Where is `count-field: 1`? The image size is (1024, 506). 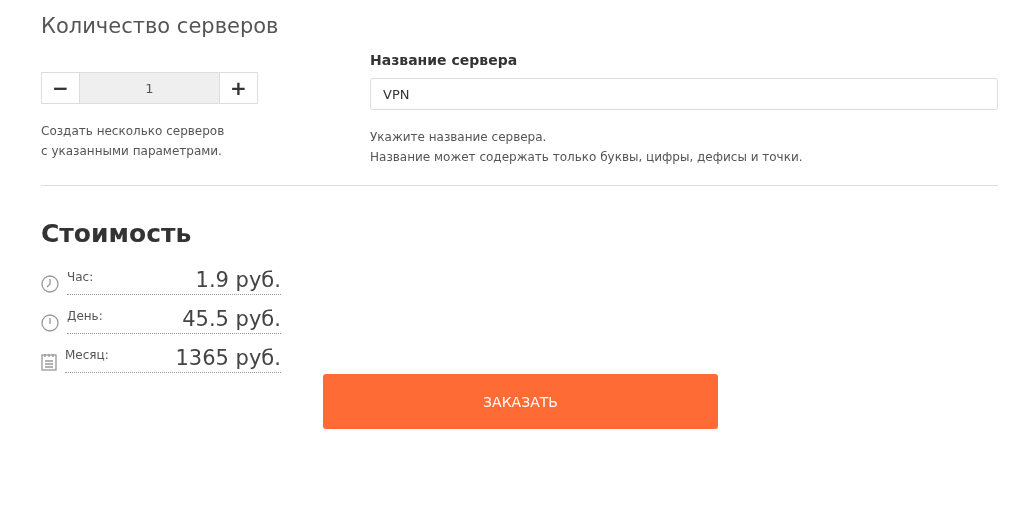
count-field: 1 is located at coordinates (149, 88).